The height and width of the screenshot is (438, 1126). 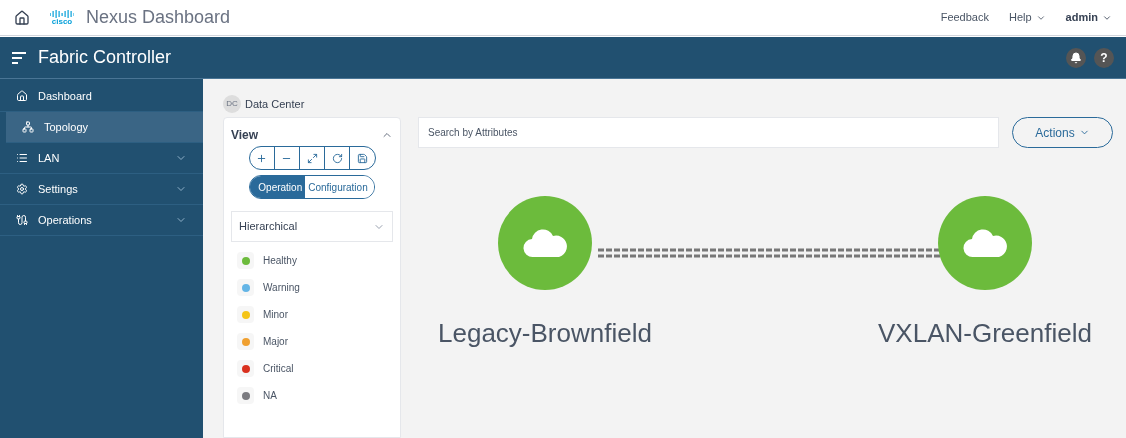 What do you see at coordinates (275, 342) in the screenshot?
I see `legend-label: Major` at bounding box center [275, 342].